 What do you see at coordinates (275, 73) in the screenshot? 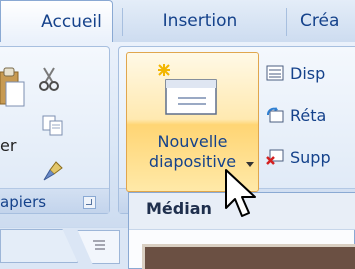
I see `layout-icon` at bounding box center [275, 73].